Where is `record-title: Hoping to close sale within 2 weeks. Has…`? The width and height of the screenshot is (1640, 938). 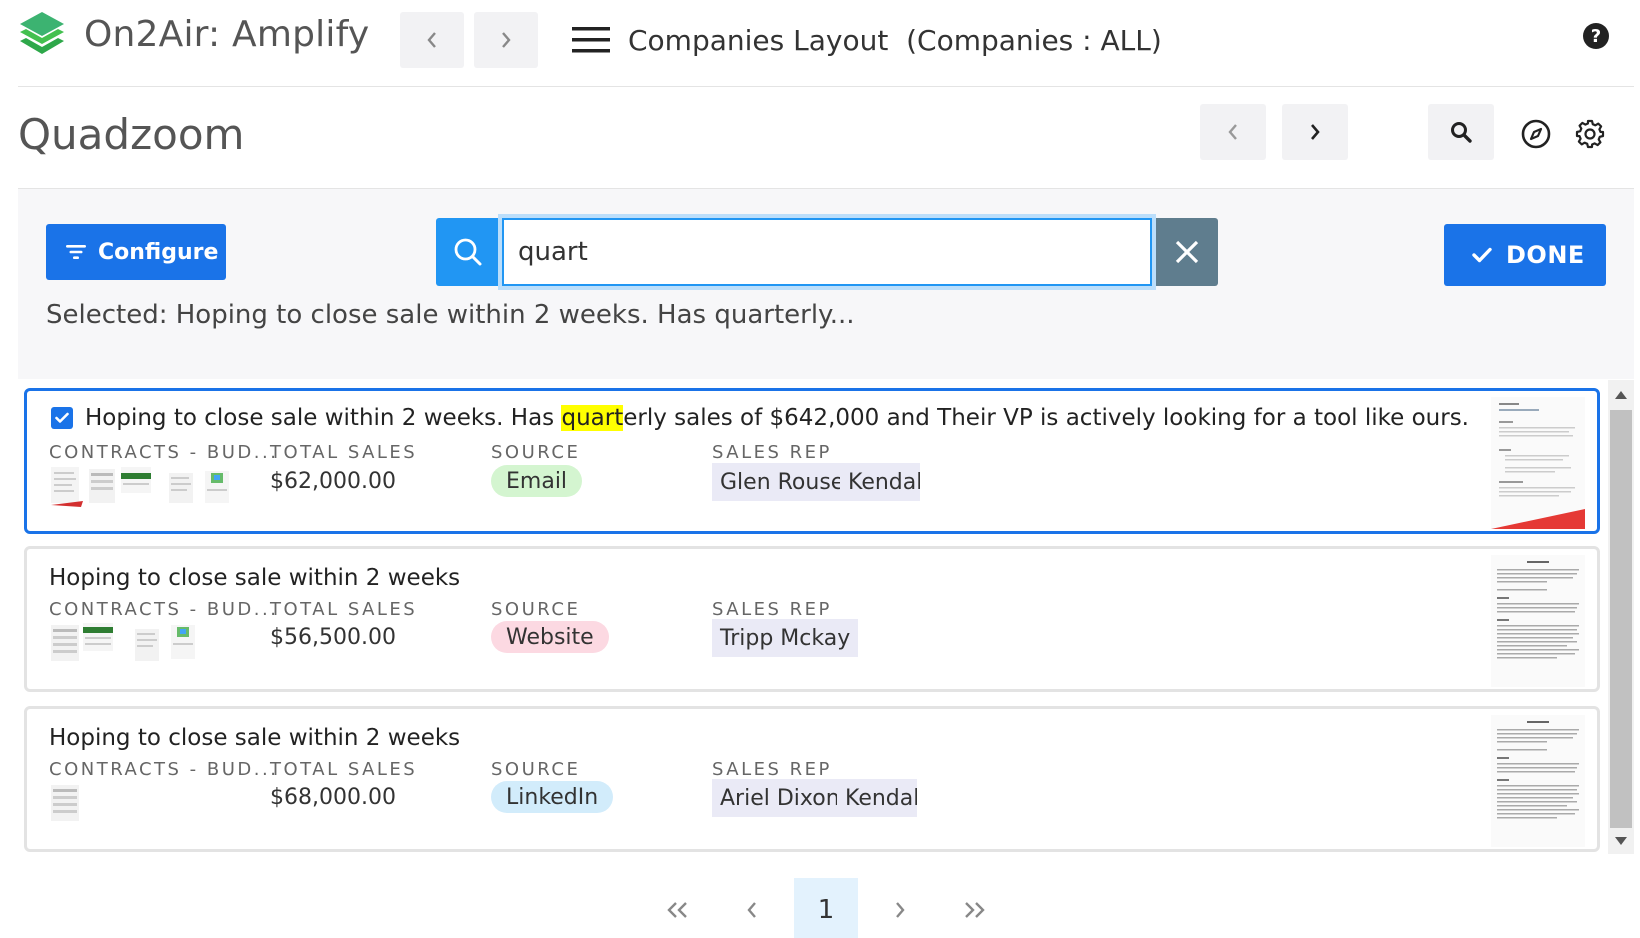
record-title: Hoping to close sale within 2 weeks. Has… is located at coordinates (777, 418).